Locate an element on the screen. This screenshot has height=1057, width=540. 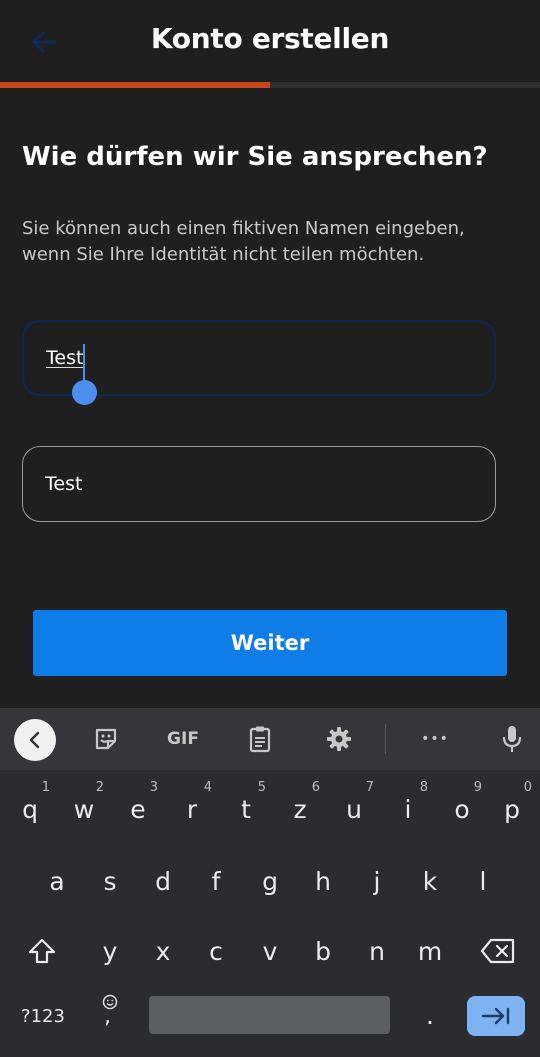
key-b: b is located at coordinates (323, 951).